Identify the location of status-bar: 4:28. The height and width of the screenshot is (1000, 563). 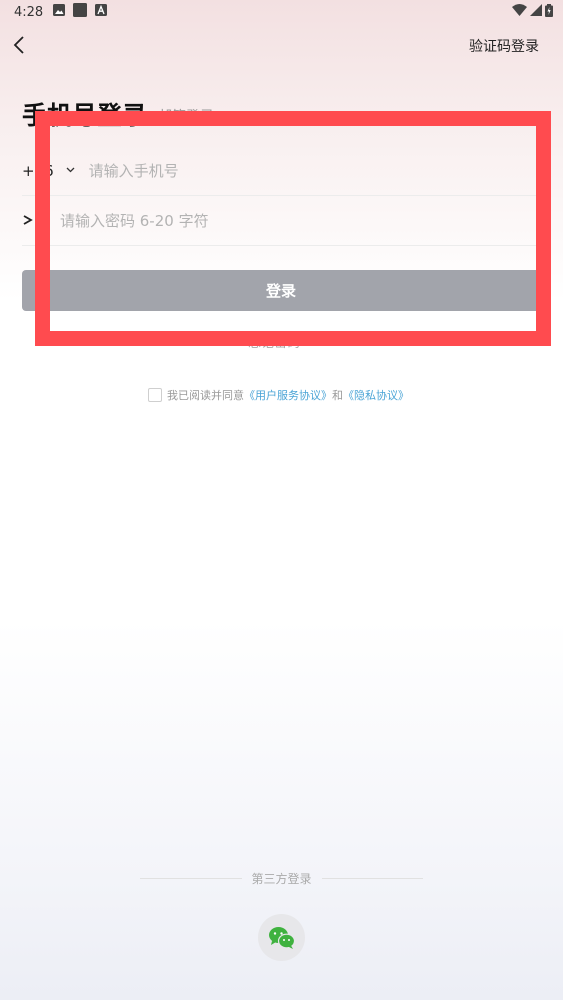
(281, 12).